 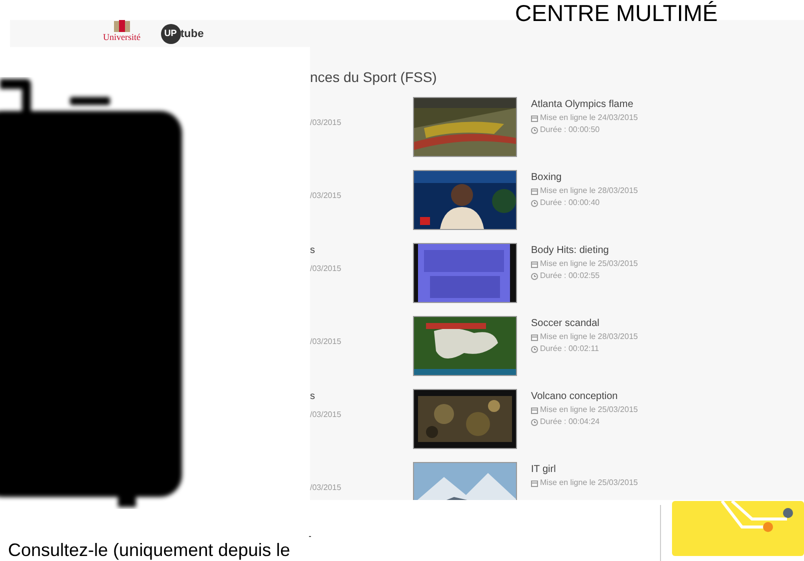 What do you see at coordinates (584, 177) in the screenshot?
I see `video-title: Boxing` at bounding box center [584, 177].